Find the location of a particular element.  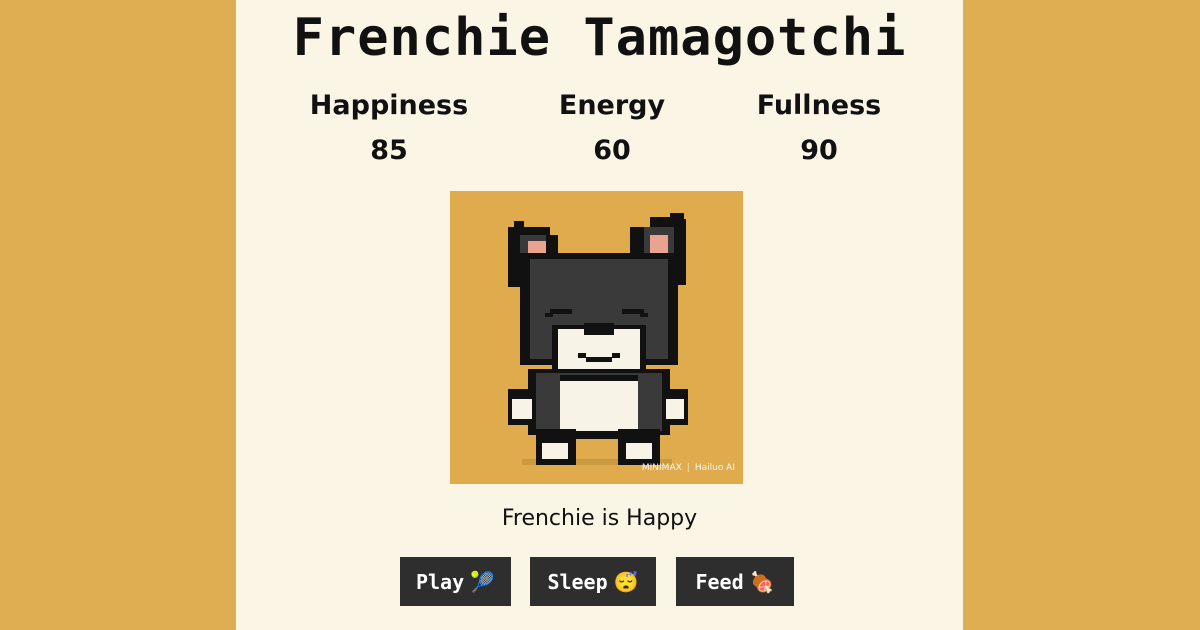

watermark-hailuo: Hailuo AI is located at coordinates (714, 468).